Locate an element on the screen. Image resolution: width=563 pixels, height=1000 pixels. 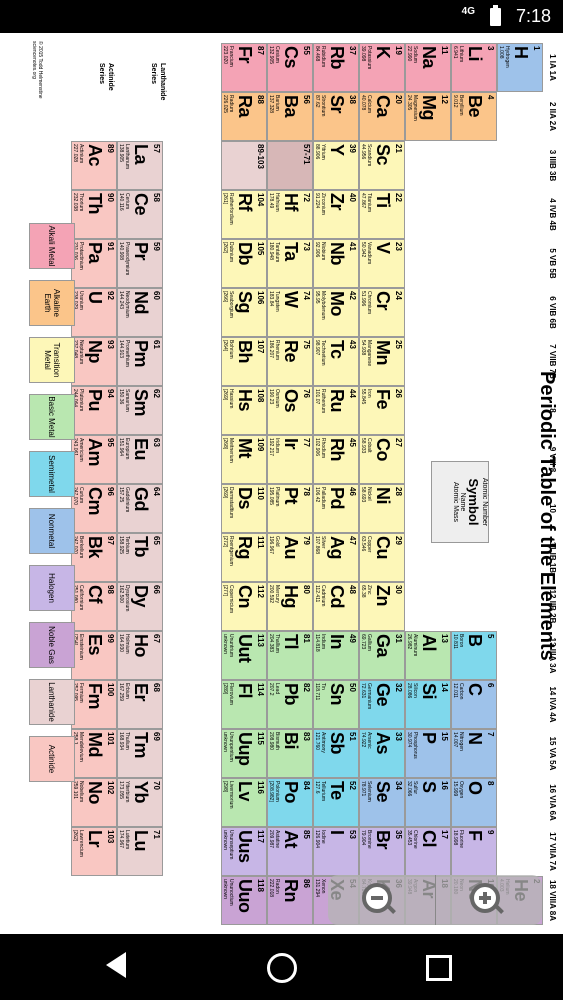
element-md: 101 Md Mendelevium 258.1 is located at coordinates (94, 753).